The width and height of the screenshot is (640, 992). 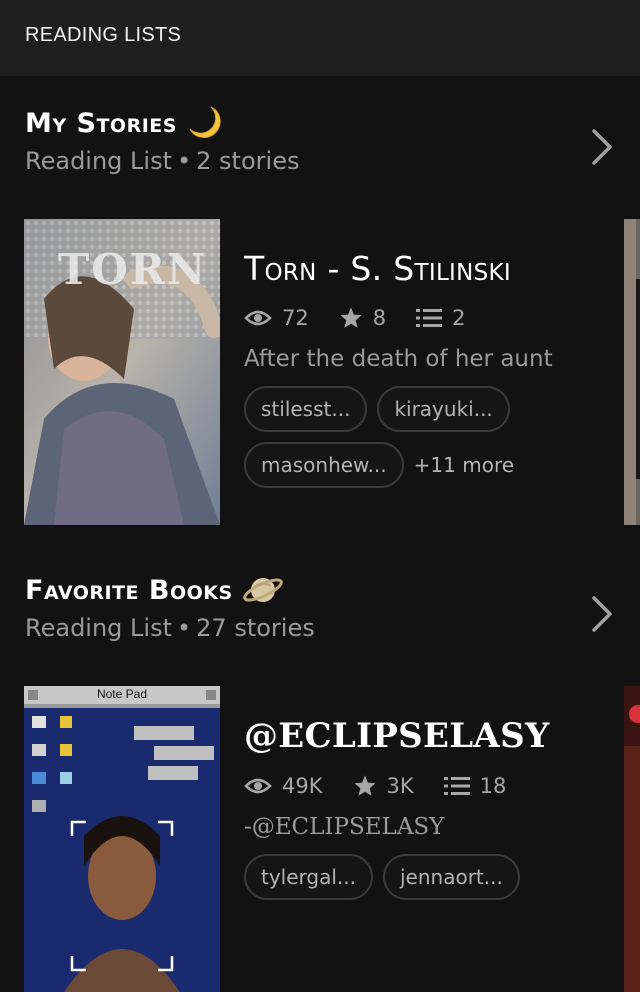 What do you see at coordinates (122, 839) in the screenshot?
I see `book-cover: Note Pad` at bounding box center [122, 839].